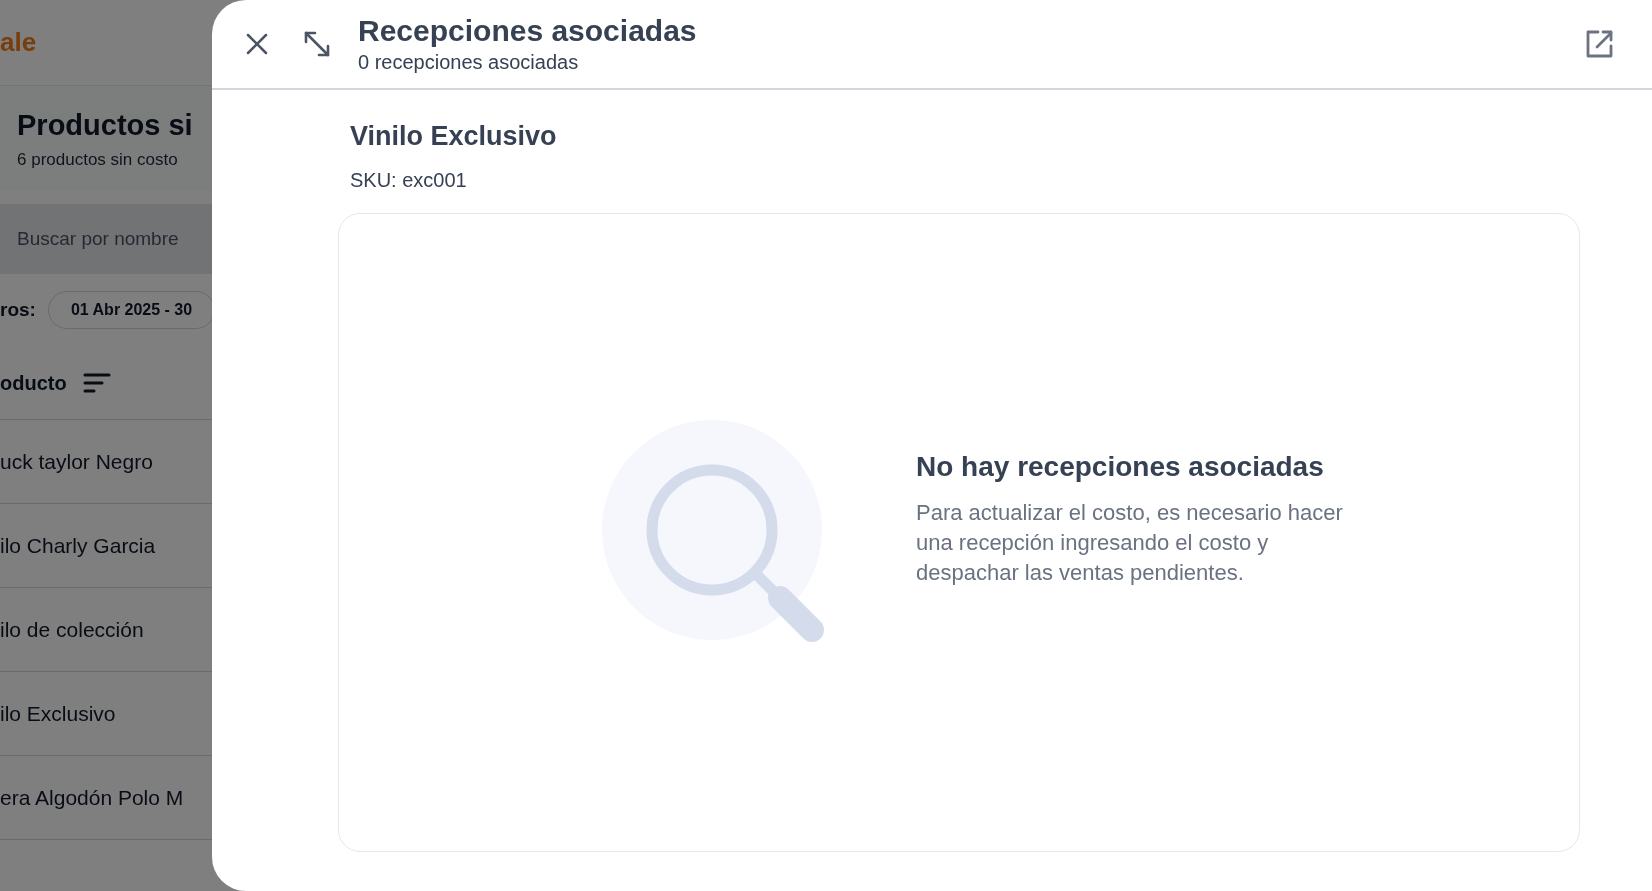 The height and width of the screenshot is (891, 1652). I want to click on drawer-subtitle: 0 recepciones asociadas, so click(469, 62).